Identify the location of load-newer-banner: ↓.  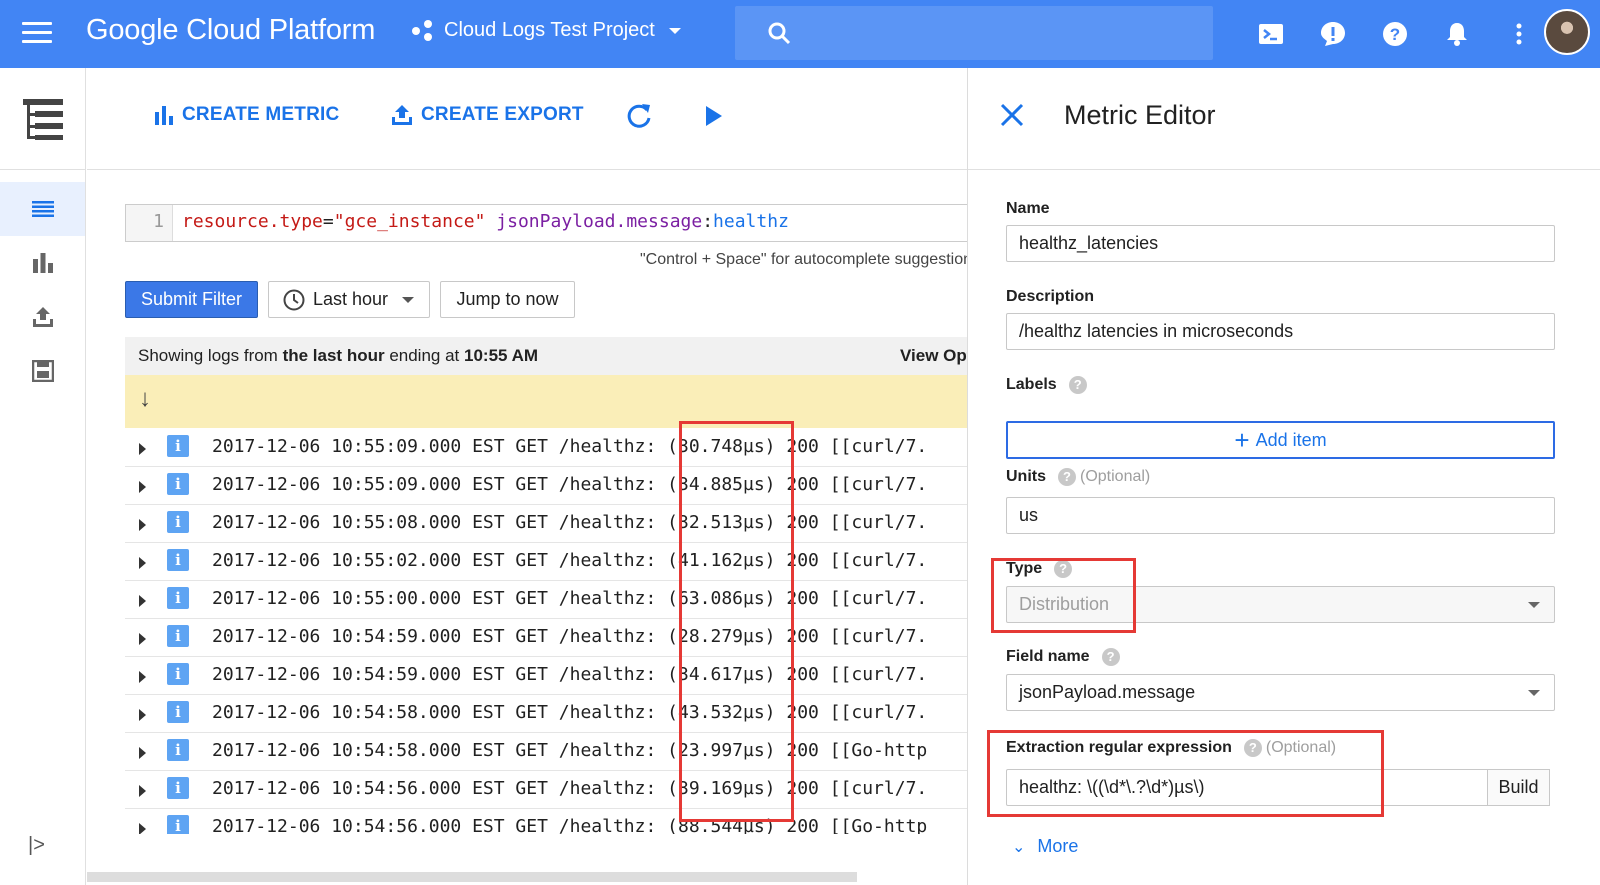
(546, 401).